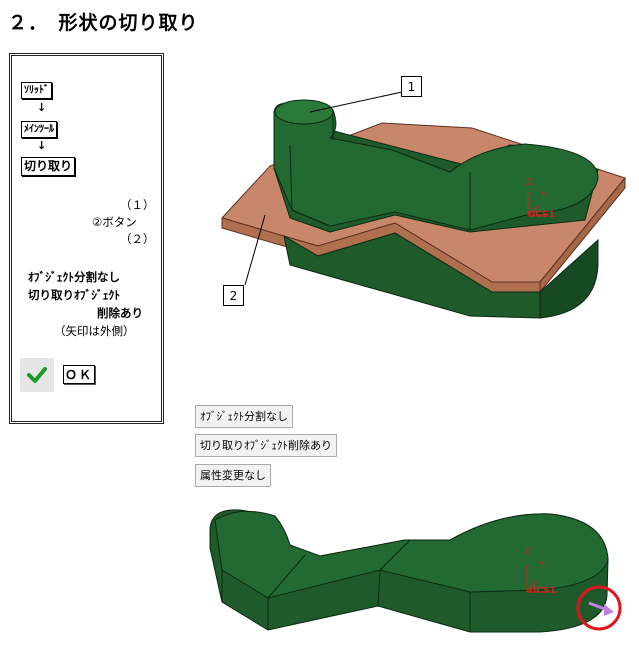  I want to click on callout-2: 2, so click(233, 295).